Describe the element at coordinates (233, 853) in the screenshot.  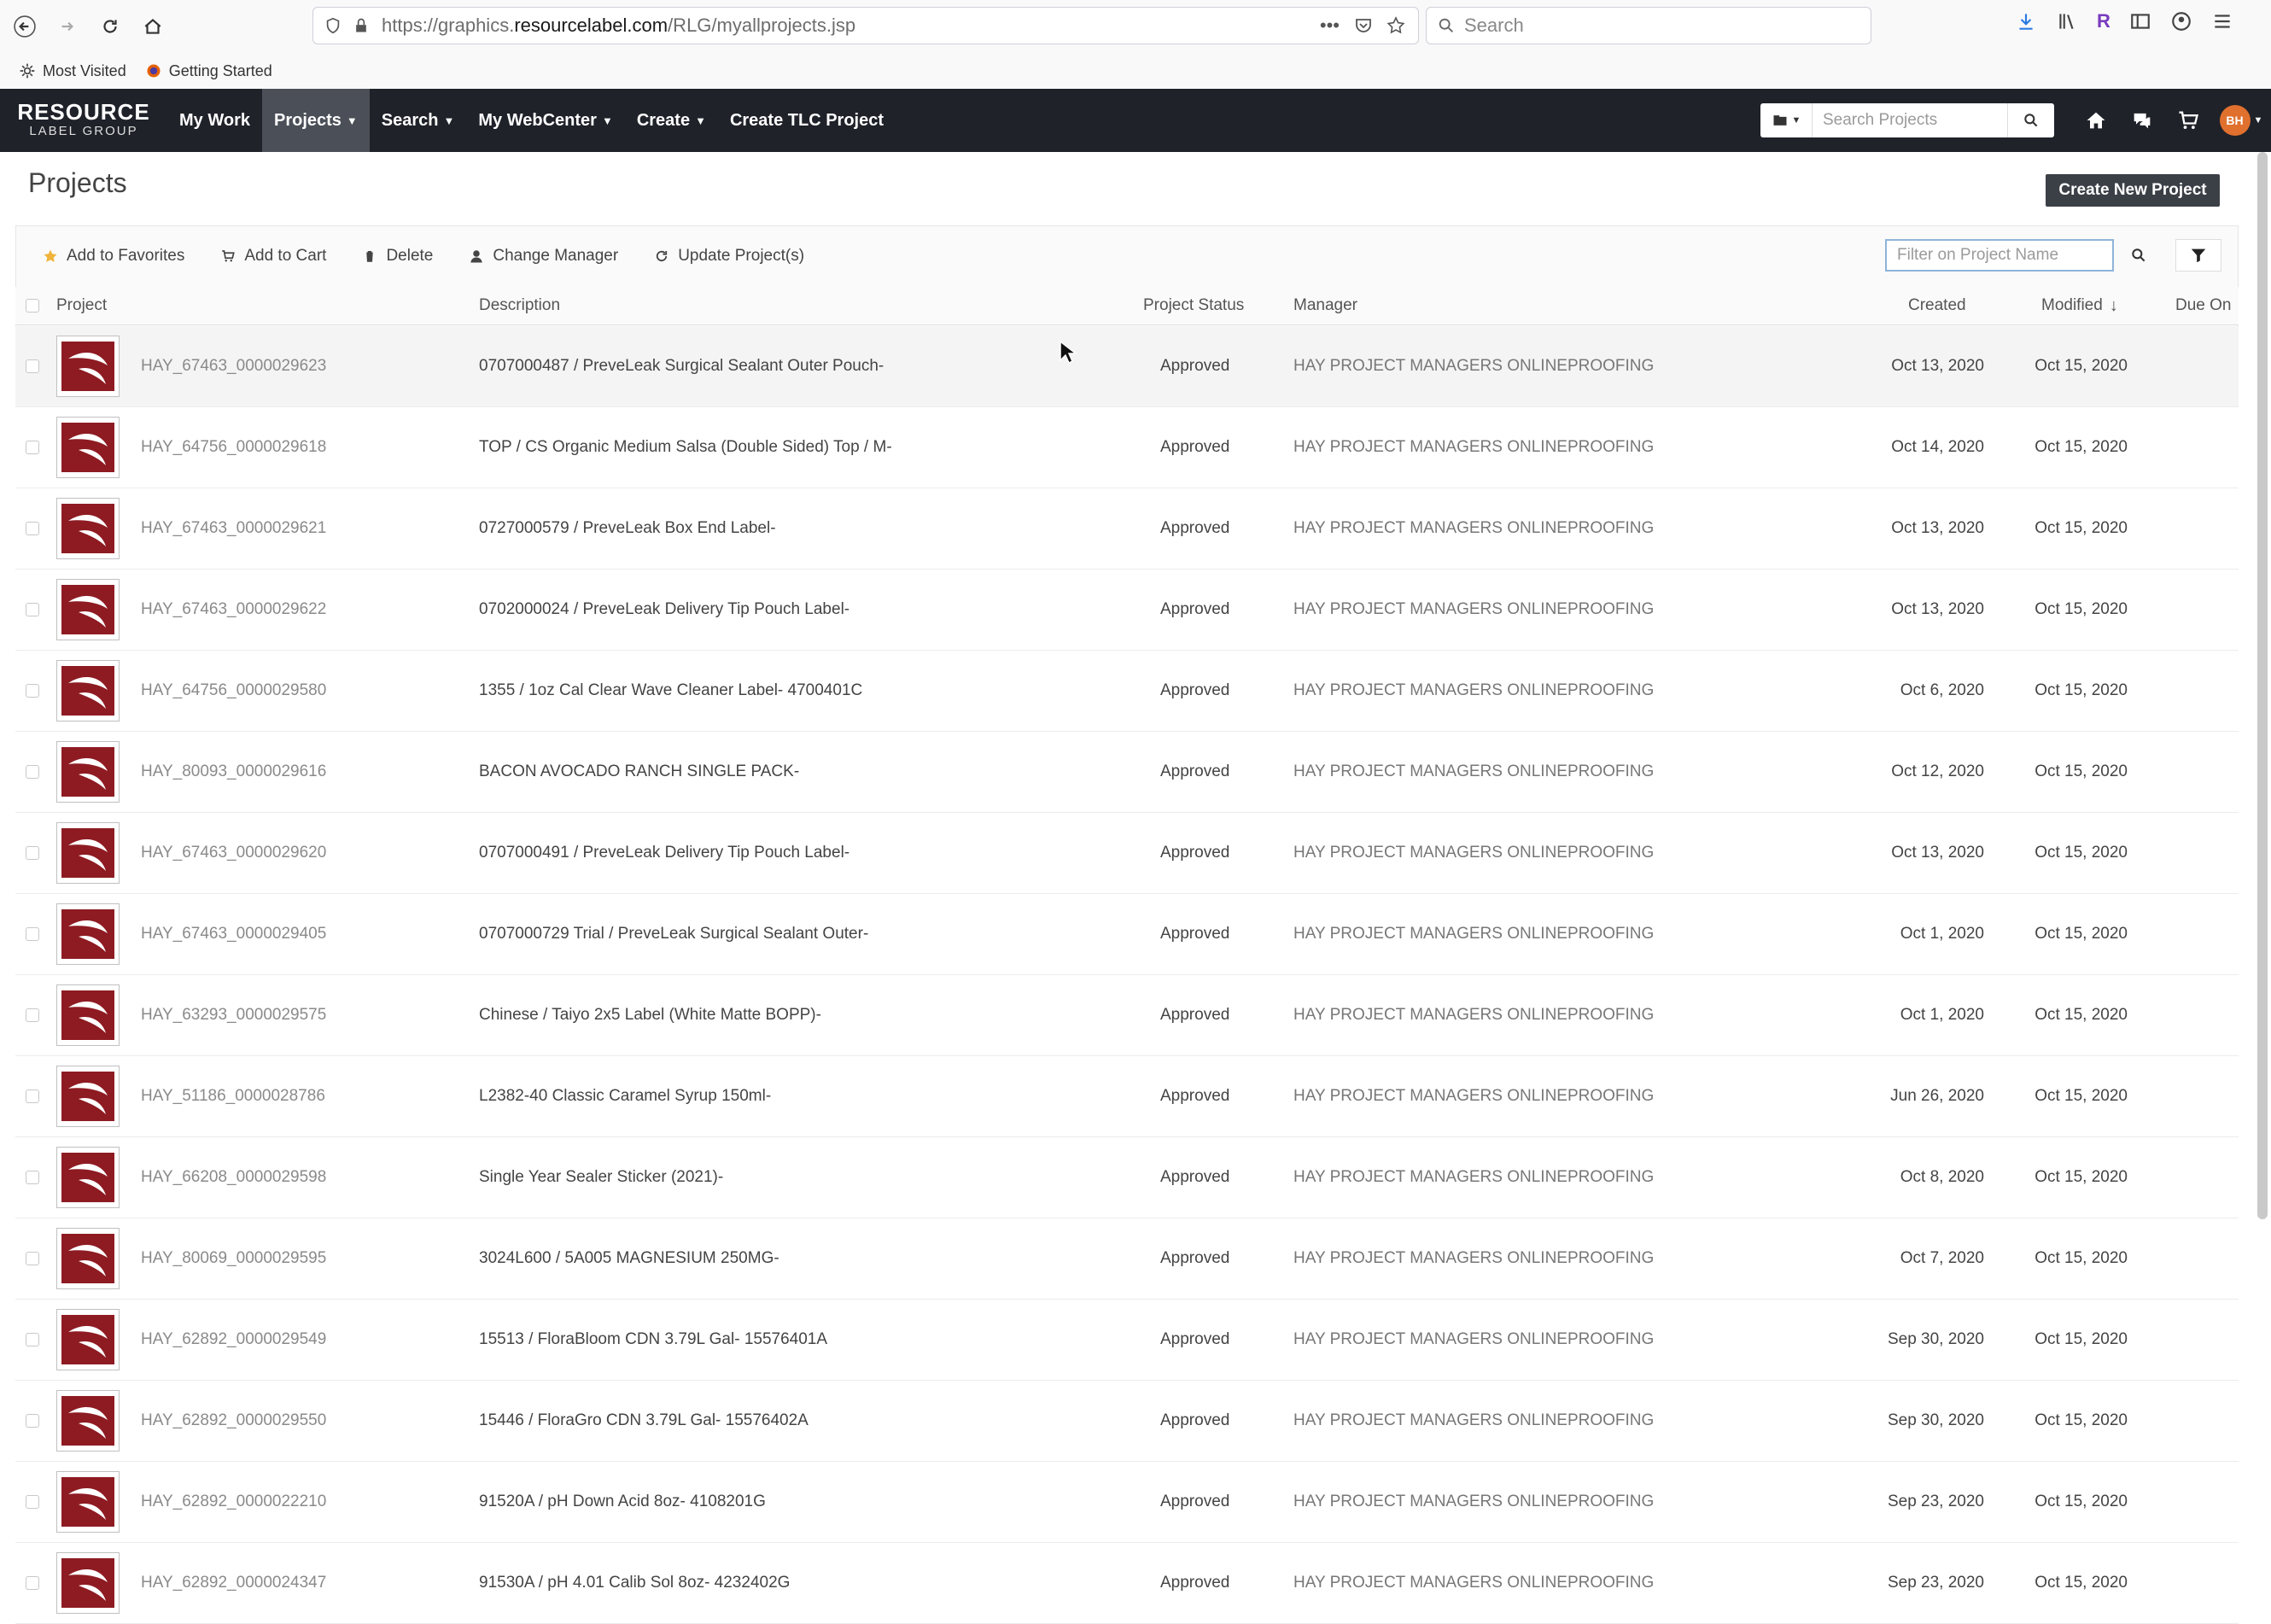
I see `project-id-link: HAY_67463_0000029620` at that location.